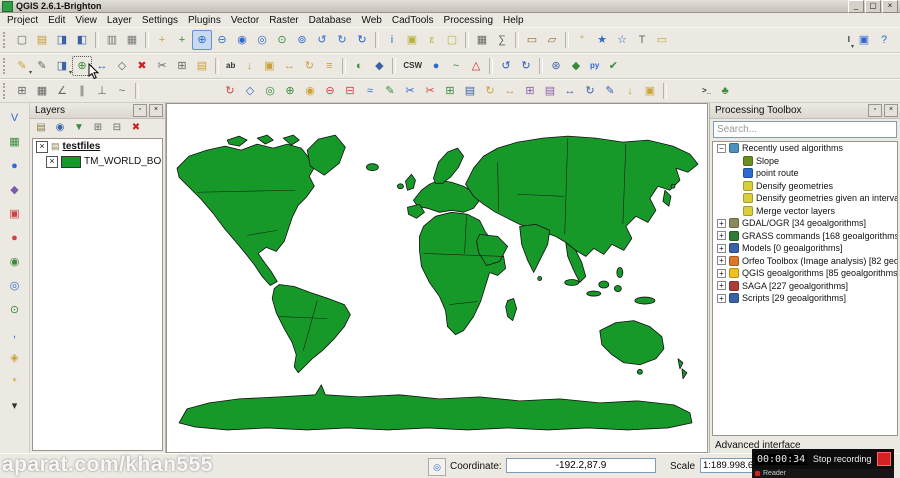 This screenshot has width=900, height=478. I want to click on add-group-icon: ▤, so click(41, 128).